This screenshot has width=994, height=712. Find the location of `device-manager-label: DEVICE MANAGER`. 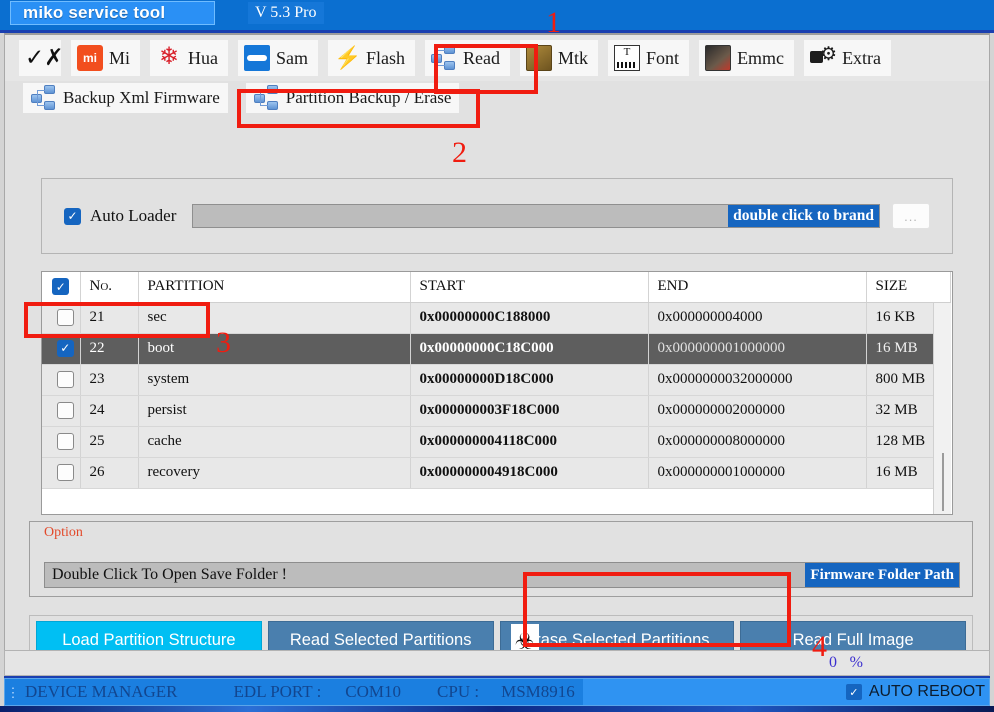

device-manager-label: DEVICE MANAGER is located at coordinates (101, 692).